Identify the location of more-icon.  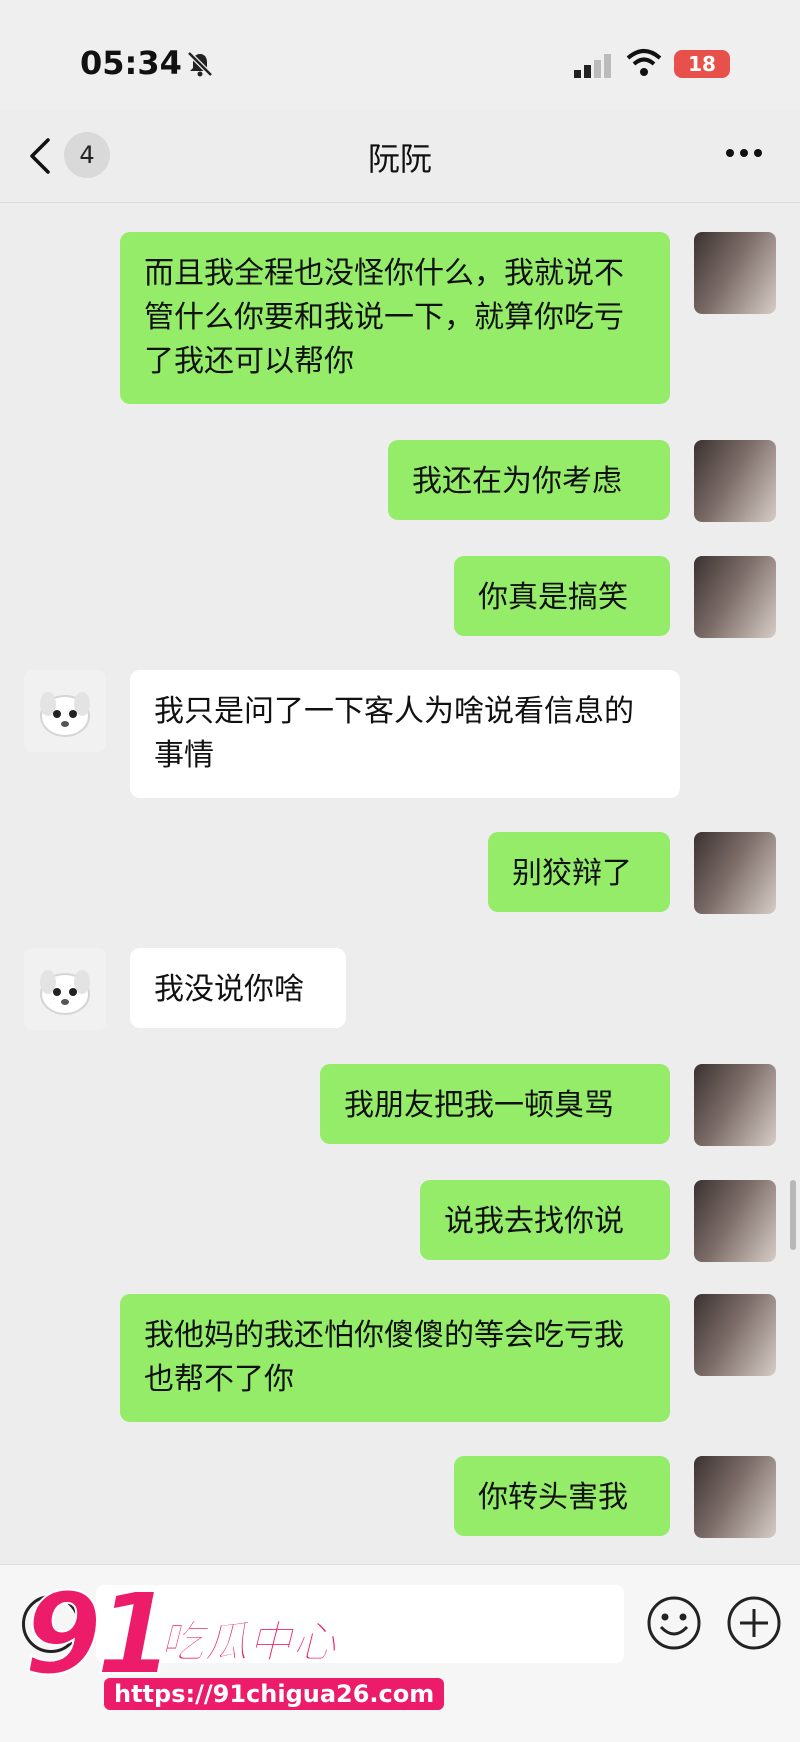
(744, 153).